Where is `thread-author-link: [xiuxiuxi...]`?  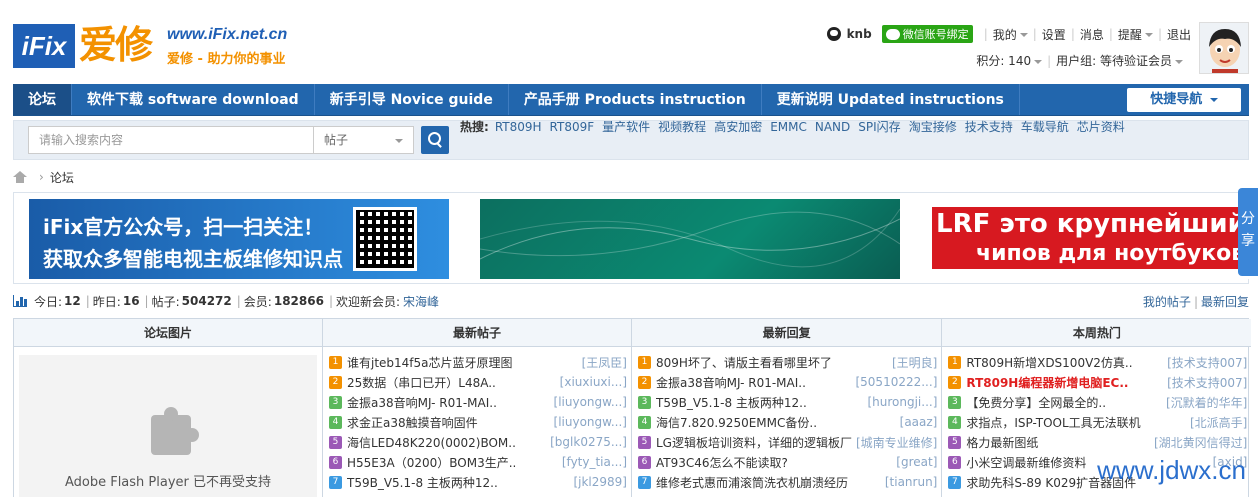 thread-author-link: [xiuxiuxi...] is located at coordinates (593, 382).